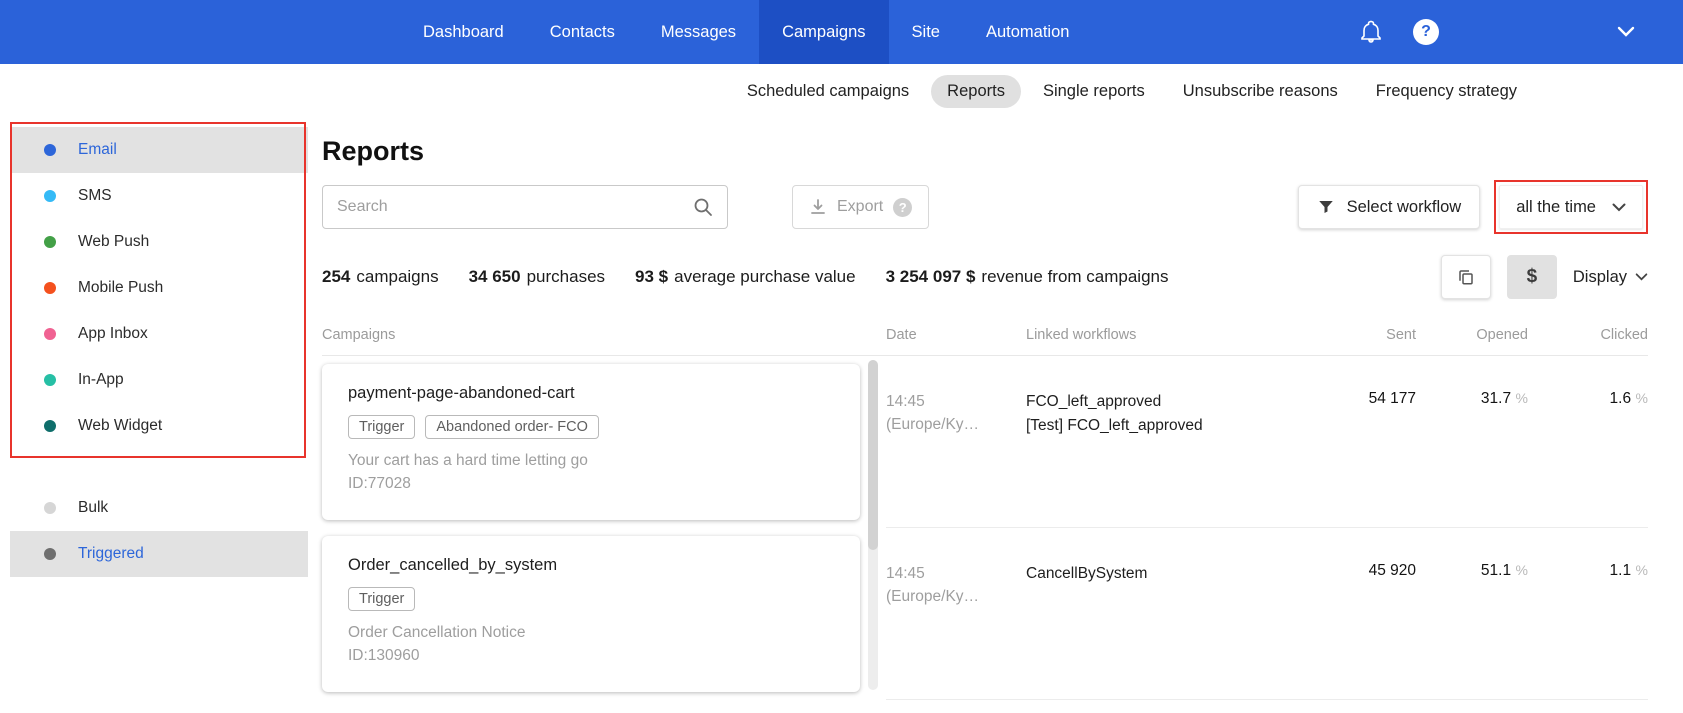  I want to click on funnel-icon, so click(1326, 207).